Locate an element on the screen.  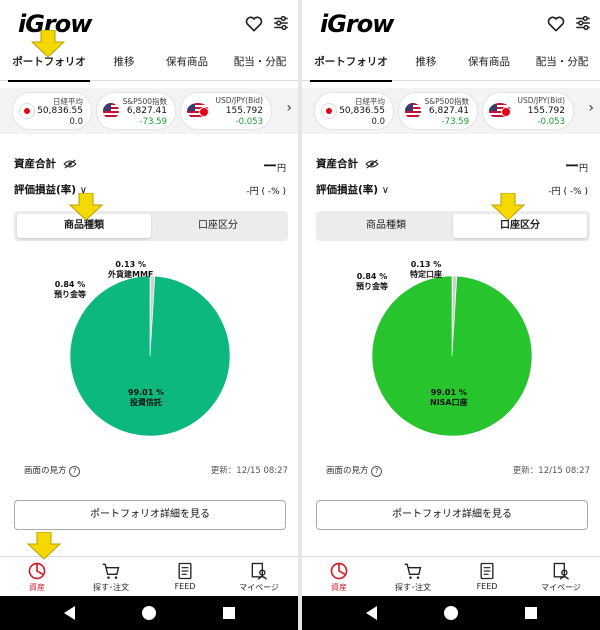
android-nav-bar is located at coordinates (149, 613).